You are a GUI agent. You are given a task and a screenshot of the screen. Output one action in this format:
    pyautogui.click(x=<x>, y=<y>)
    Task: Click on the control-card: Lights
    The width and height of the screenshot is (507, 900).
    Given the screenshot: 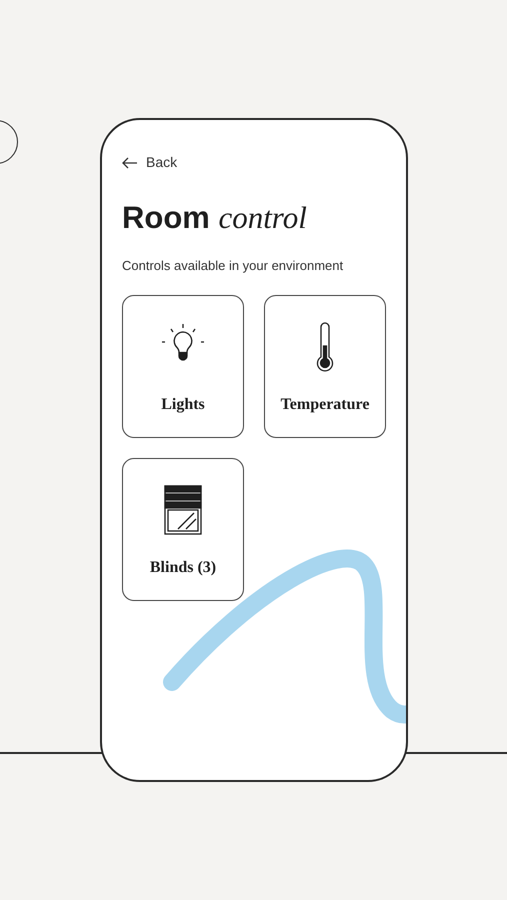 What is the action you would take?
    pyautogui.click(x=183, y=366)
    